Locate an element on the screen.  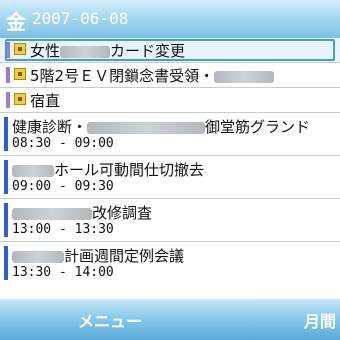
allday-text: 宿直 is located at coordinates (45, 101).